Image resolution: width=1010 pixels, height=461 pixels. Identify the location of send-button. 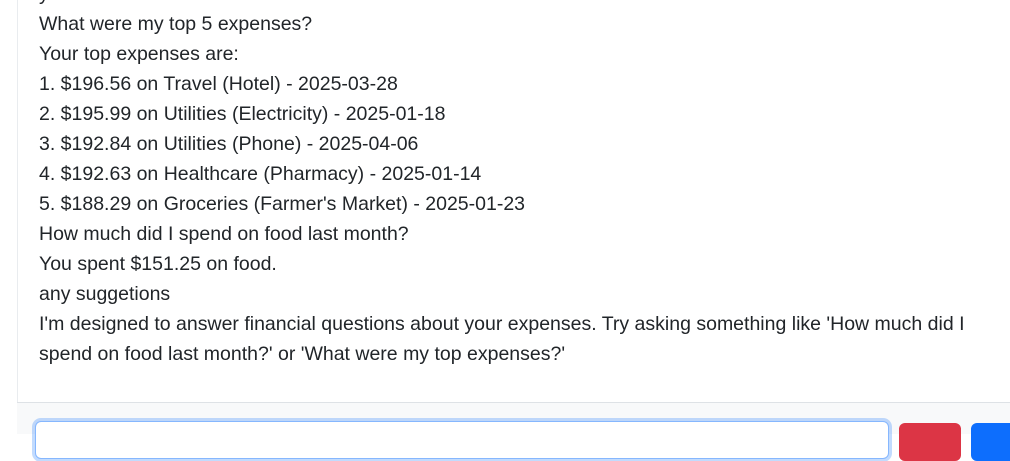
(990, 442).